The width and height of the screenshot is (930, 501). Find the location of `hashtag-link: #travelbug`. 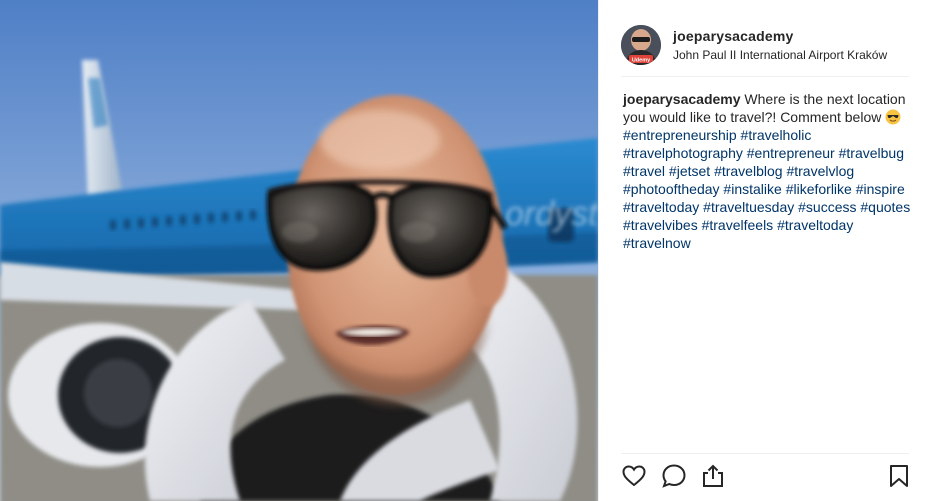

hashtag-link: #travelbug is located at coordinates (871, 153).